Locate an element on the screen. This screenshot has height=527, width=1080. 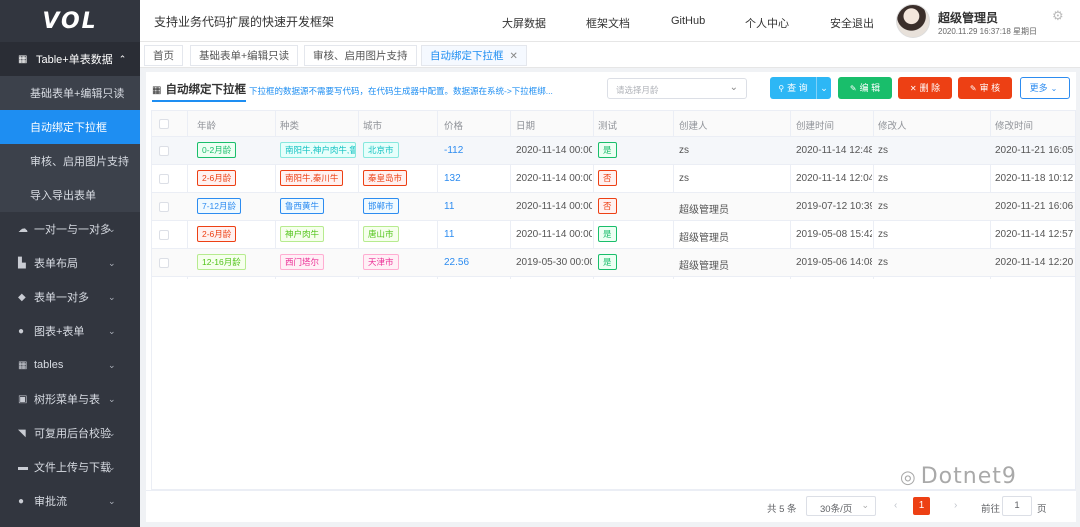
next-page-icon: › is located at coordinates (955, 505).